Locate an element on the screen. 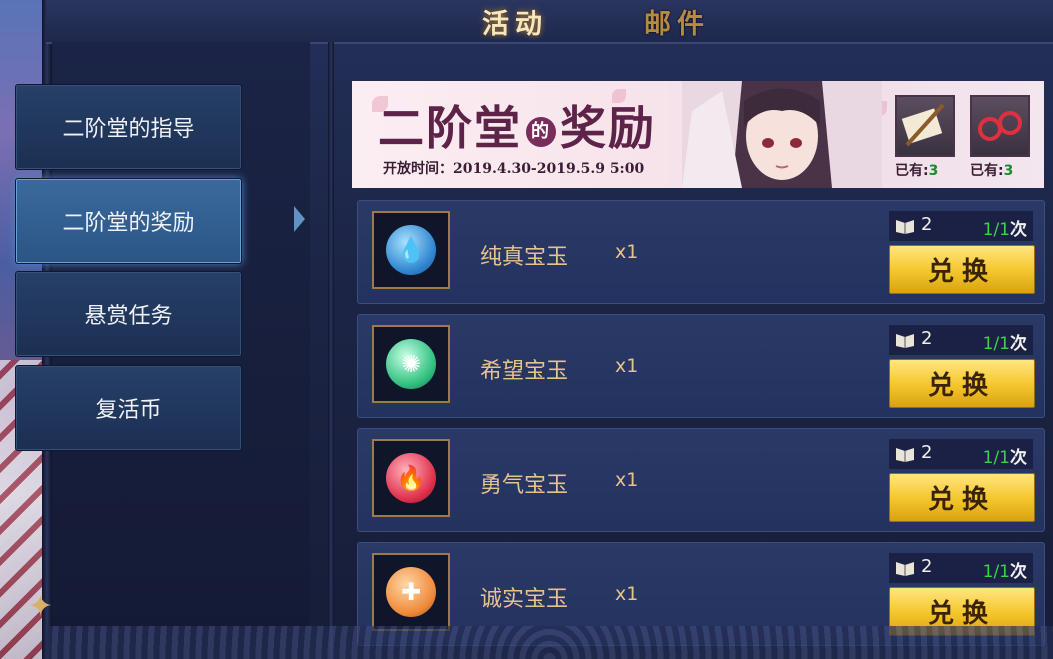  gold-star-ornament-icon: ✦ is located at coordinates (41, 606).